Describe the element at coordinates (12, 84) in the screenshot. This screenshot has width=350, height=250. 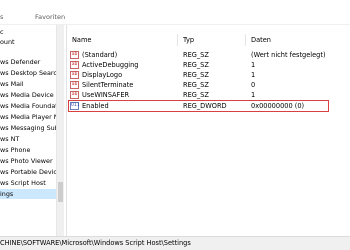
I see `tree-item: ws Mail` at that location.